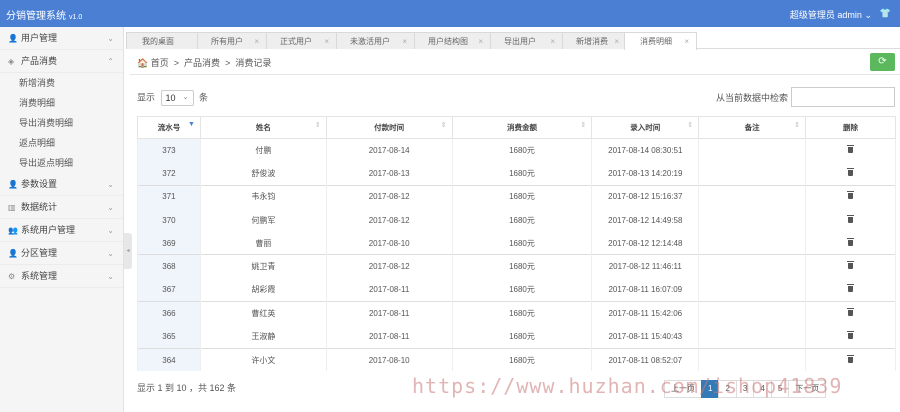 The image size is (900, 412). I want to click on tab-5: 用户结构图 ×, so click(451, 40).